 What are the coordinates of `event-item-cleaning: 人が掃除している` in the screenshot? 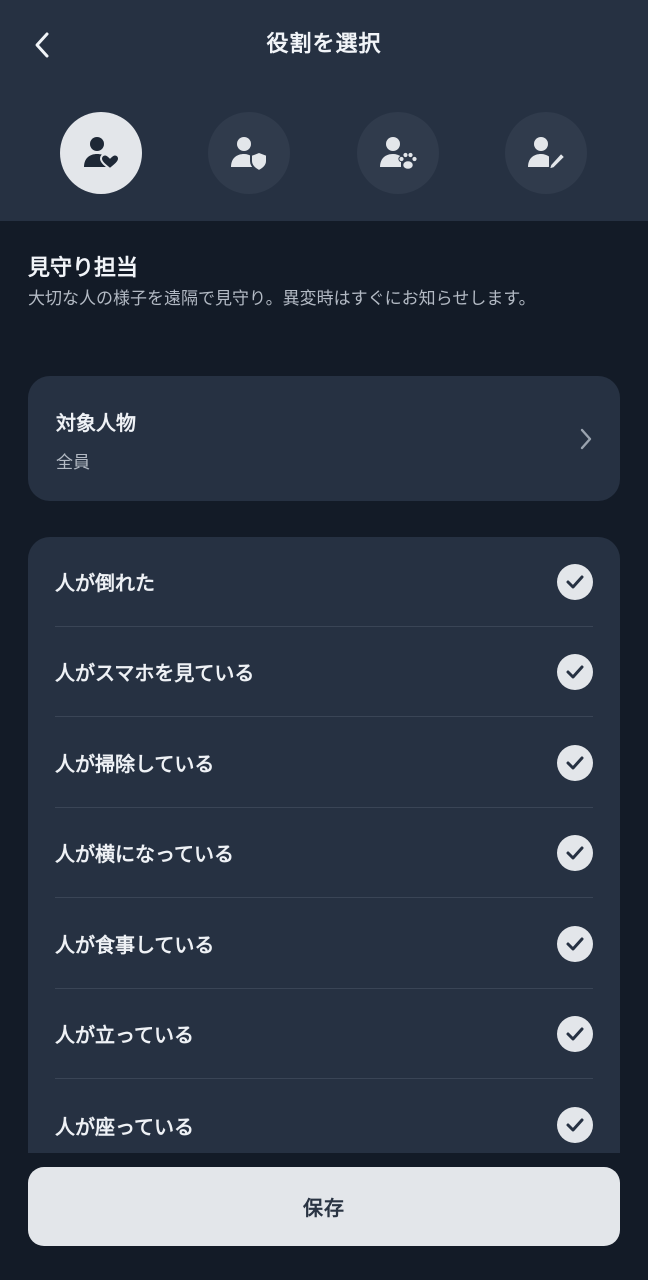 It's located at (324, 763).